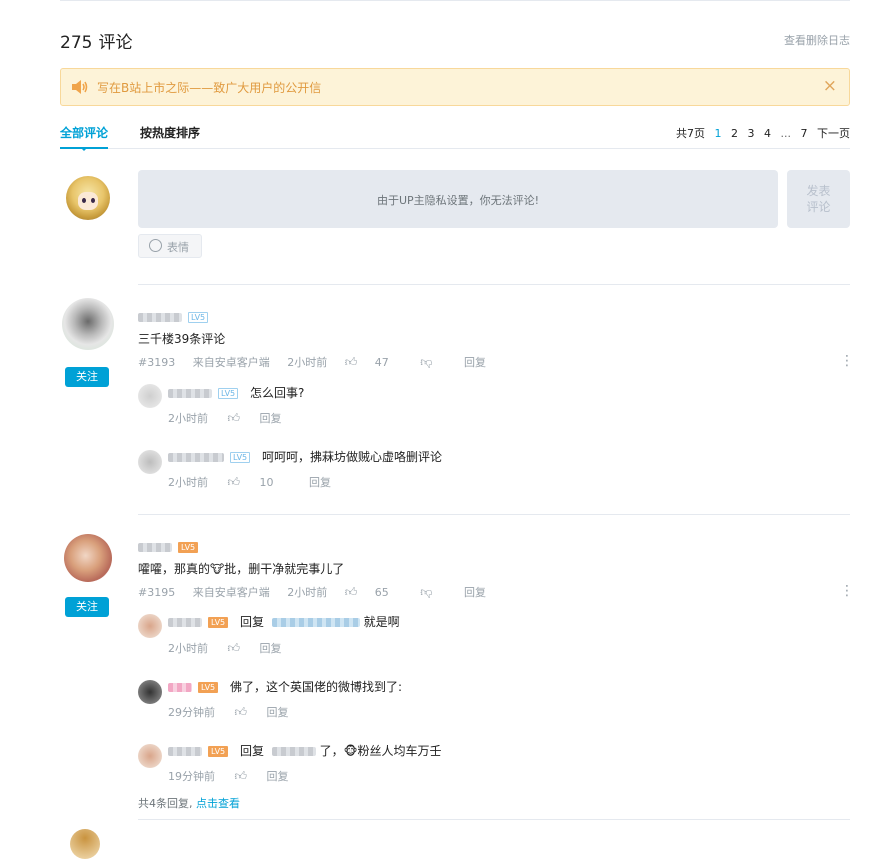  I want to click on reply-line: LV5 回复 了，🐵粉丝人均车万壬, so click(305, 750).